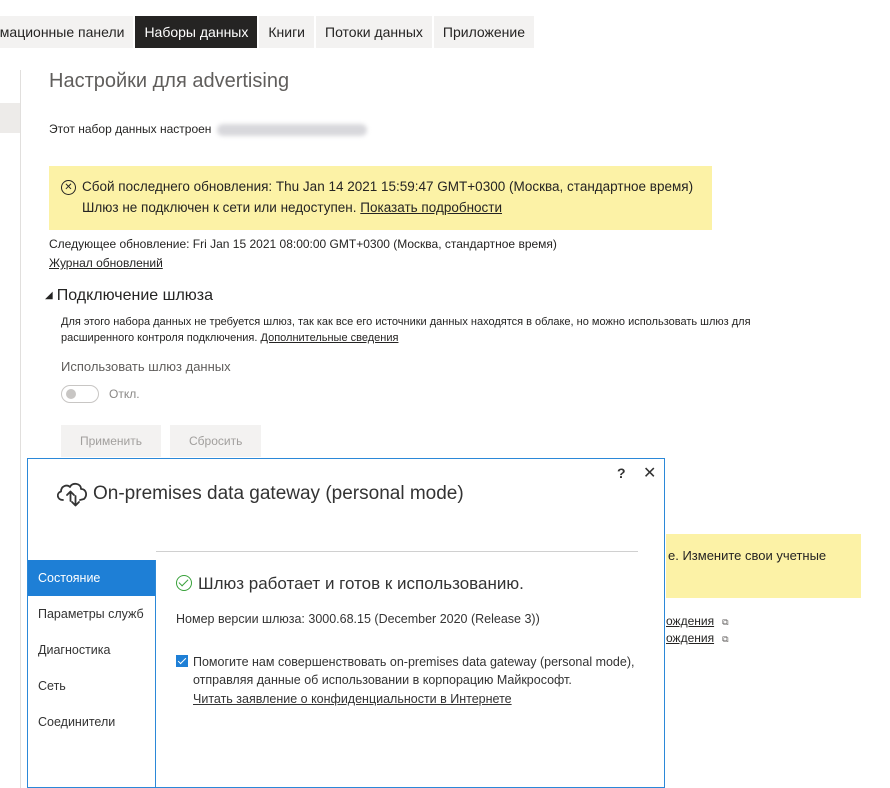 The image size is (890, 788). I want to click on background-link-2: ождения ⧉, so click(697, 638).